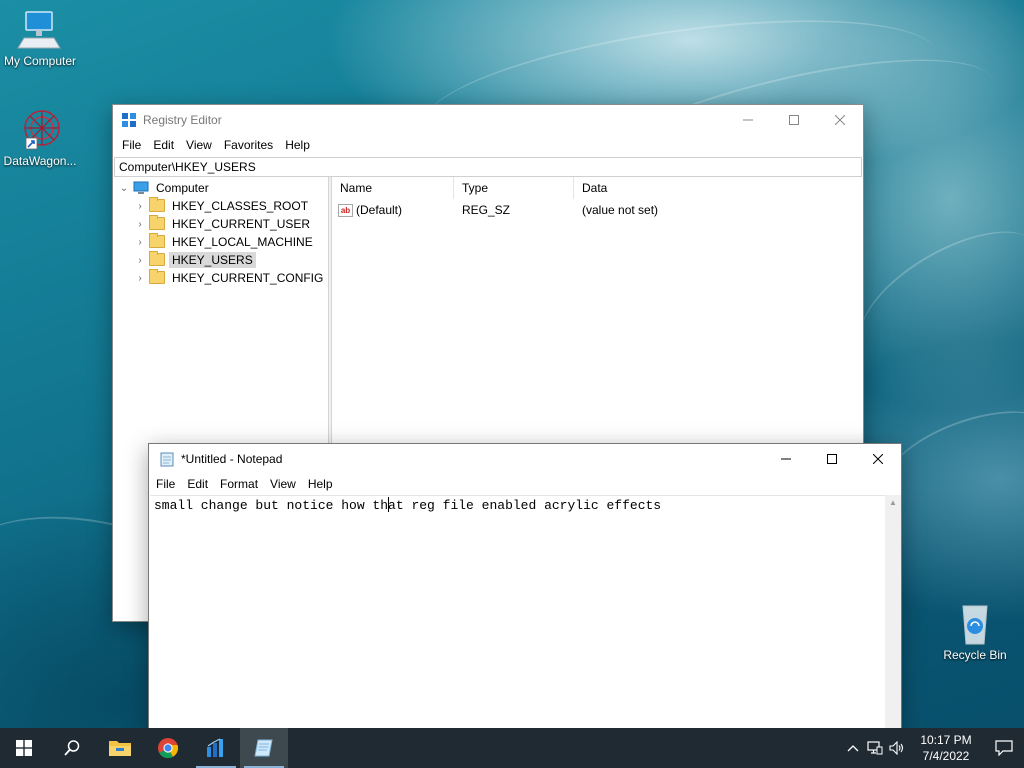  What do you see at coordinates (946, 756) in the screenshot?
I see `clock-date: 7/4/2022` at bounding box center [946, 756].